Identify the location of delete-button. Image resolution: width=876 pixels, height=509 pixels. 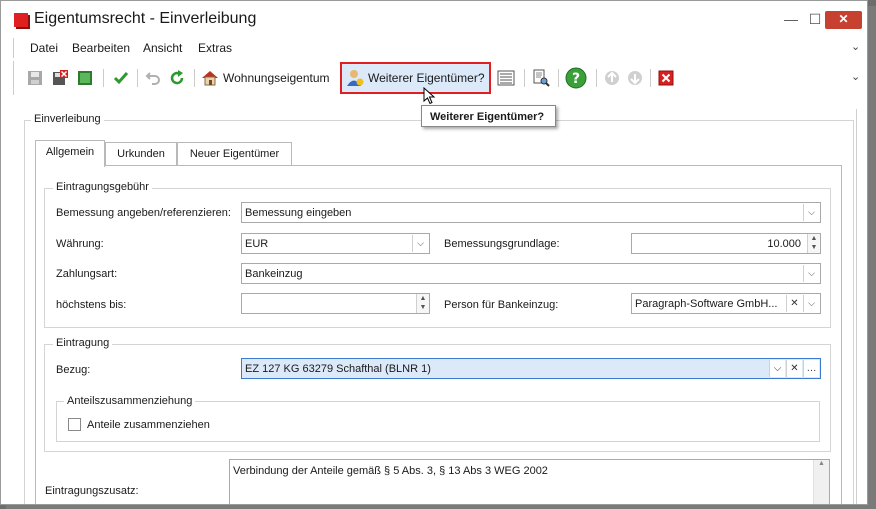
(666, 78).